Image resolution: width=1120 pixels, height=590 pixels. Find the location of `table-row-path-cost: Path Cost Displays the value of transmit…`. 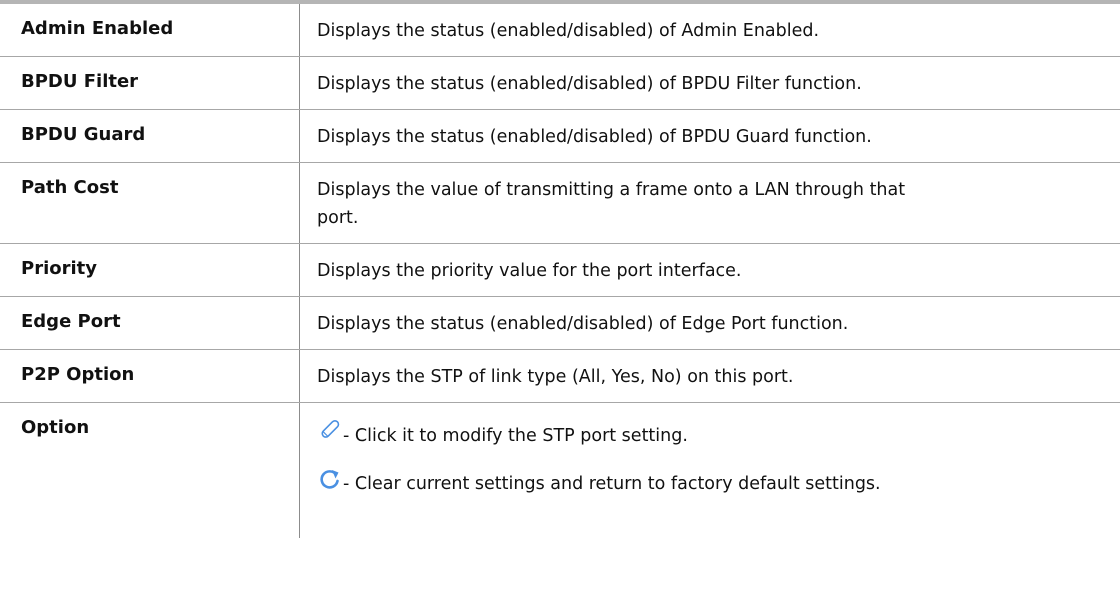

table-row-path-cost: Path Cost Displays the value of transmit… is located at coordinates (560, 203).